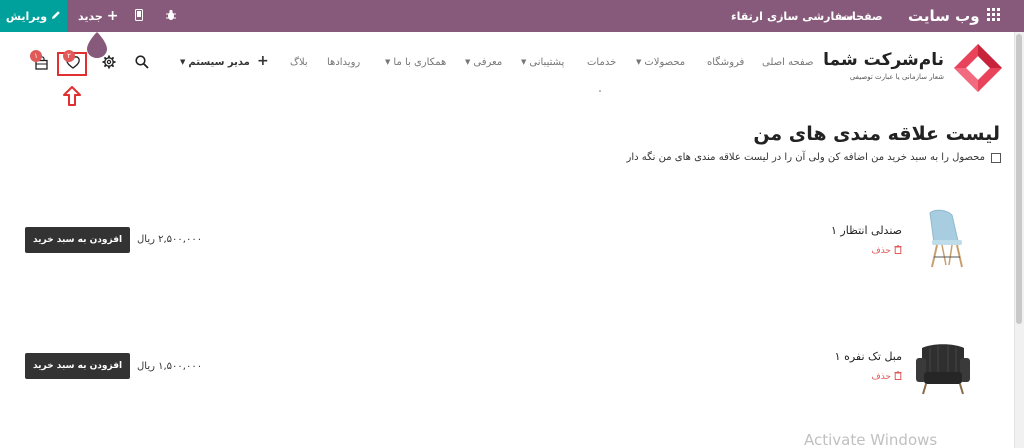 Image resolution: width=1024 pixels, height=448 pixels. I want to click on new-label: جدید, so click(90, 16).